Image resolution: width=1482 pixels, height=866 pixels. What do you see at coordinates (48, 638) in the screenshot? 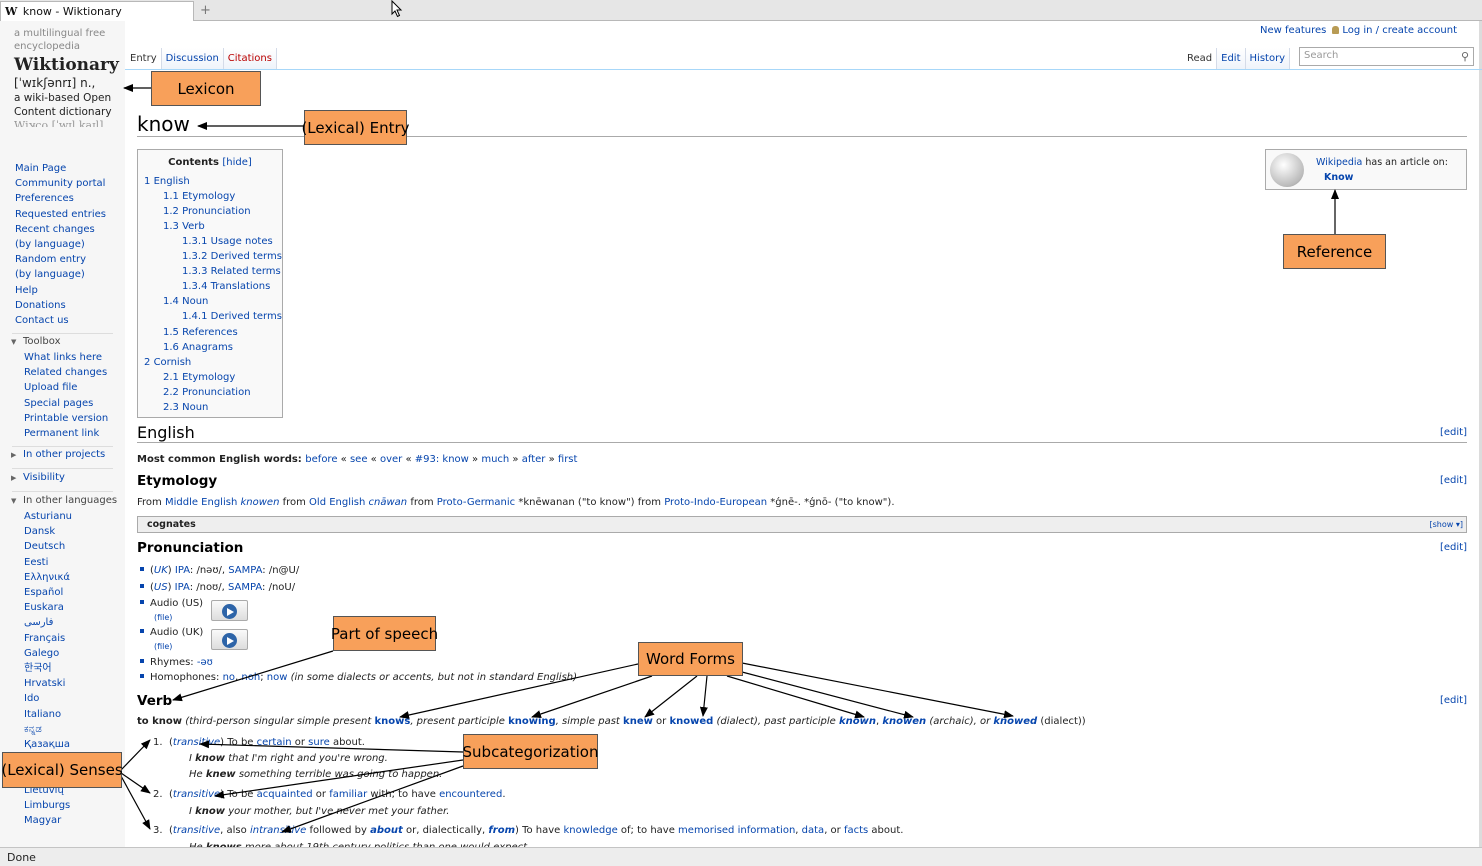
I see `language-item: Français` at bounding box center [48, 638].